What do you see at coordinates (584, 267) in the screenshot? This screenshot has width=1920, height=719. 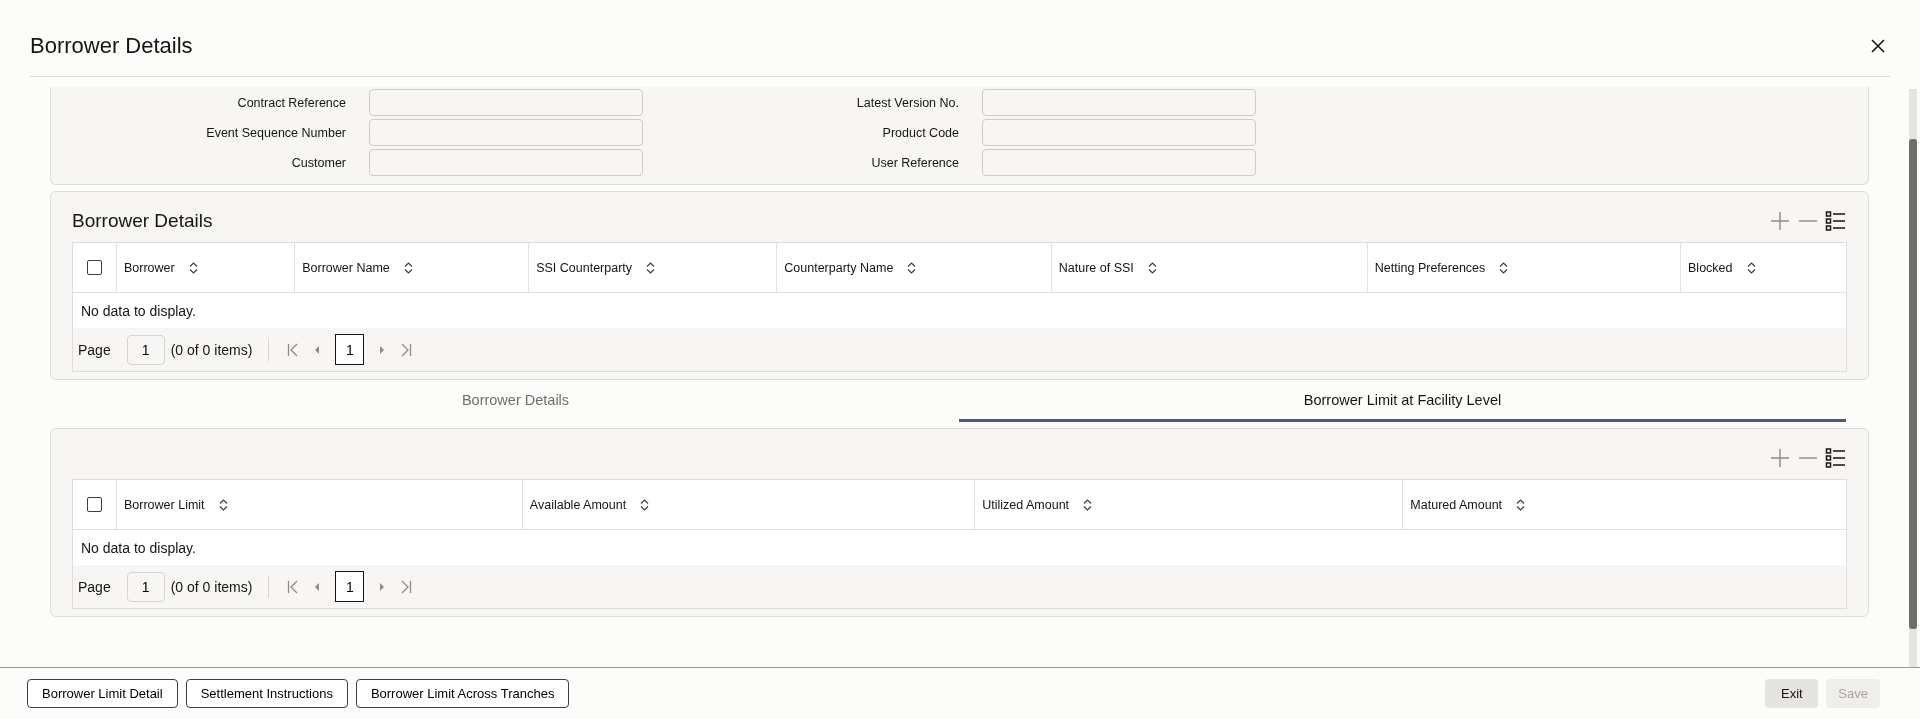 I see `column-header: SSI Counterparty` at bounding box center [584, 267].